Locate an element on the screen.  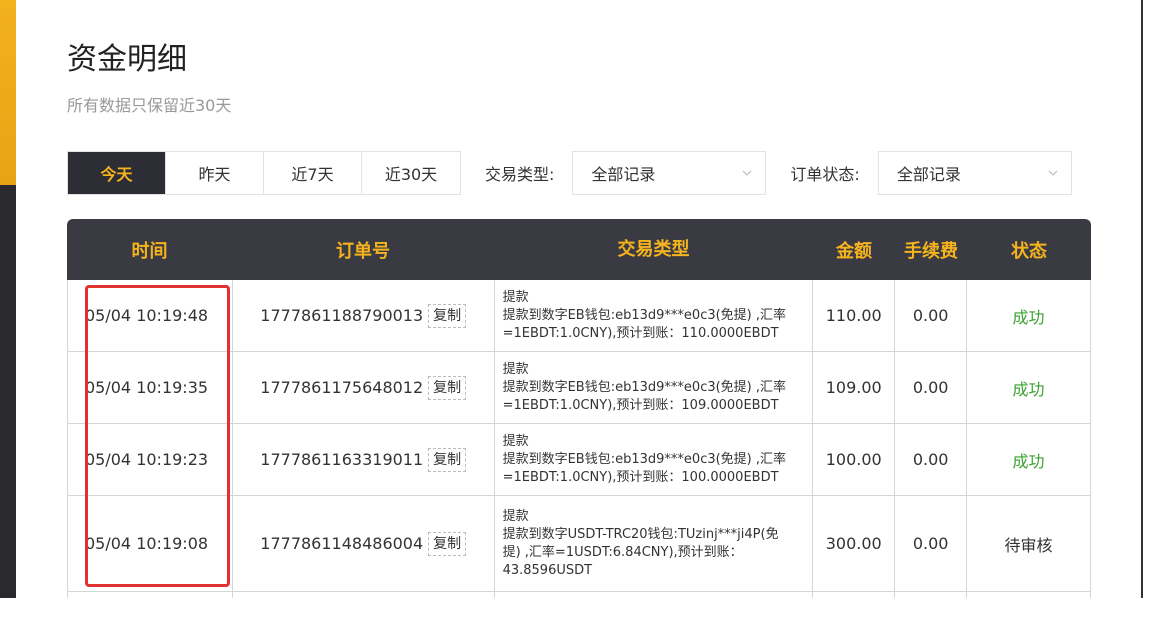
order-number: 1777861148486004 is located at coordinates (342, 543).